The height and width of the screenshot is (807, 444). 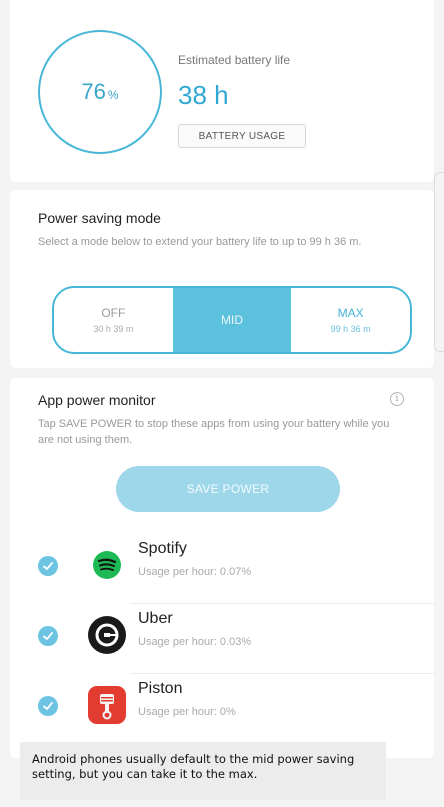 I want to click on app-usage-uber: Usage per hour: 0.03%, so click(x=195, y=642).